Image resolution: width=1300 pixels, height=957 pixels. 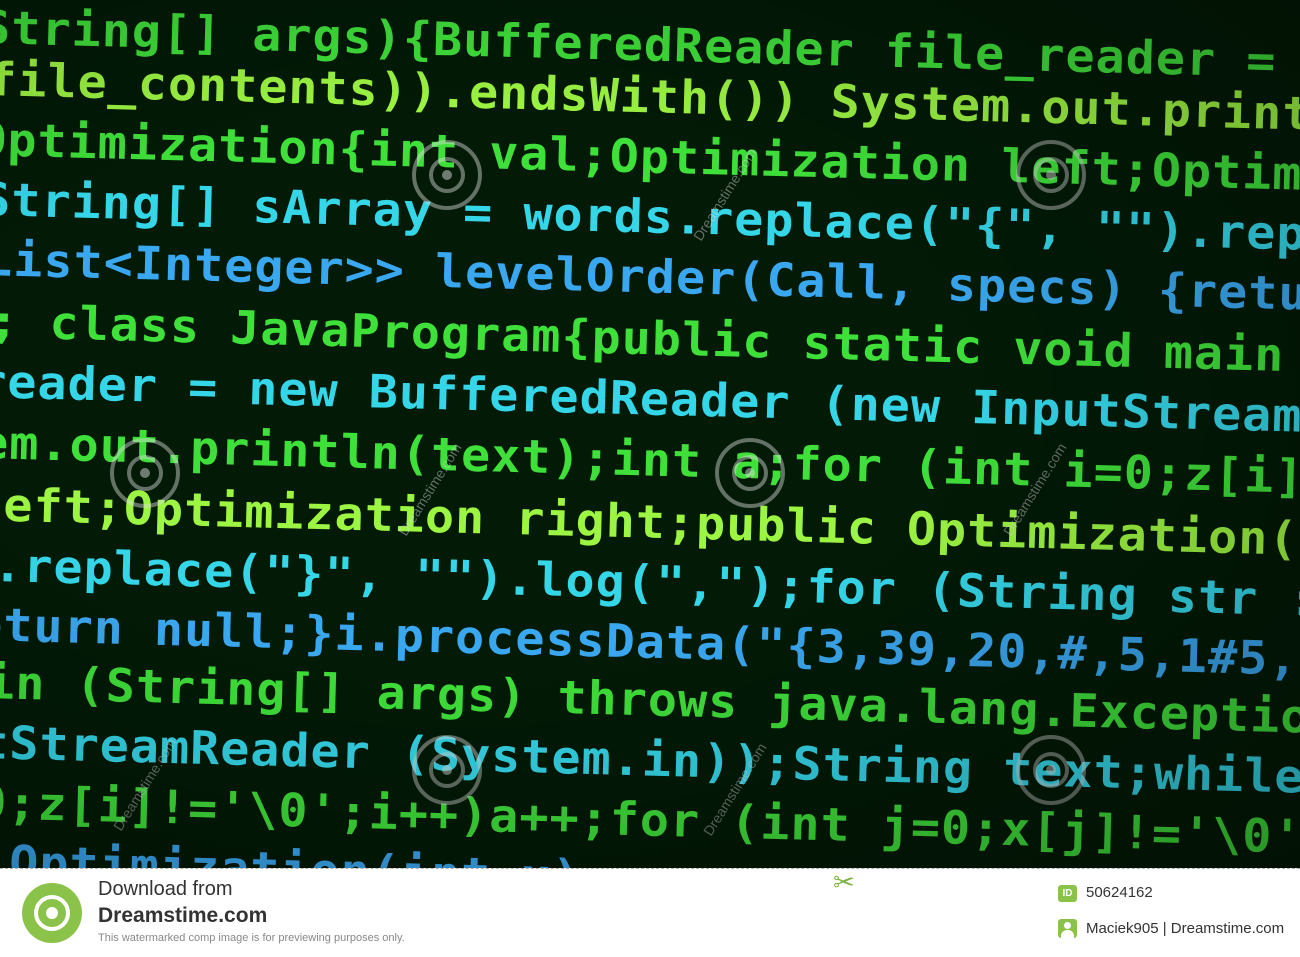 What do you see at coordinates (182, 916) in the screenshot?
I see `site-name-label: Dreamstime.com` at bounding box center [182, 916].